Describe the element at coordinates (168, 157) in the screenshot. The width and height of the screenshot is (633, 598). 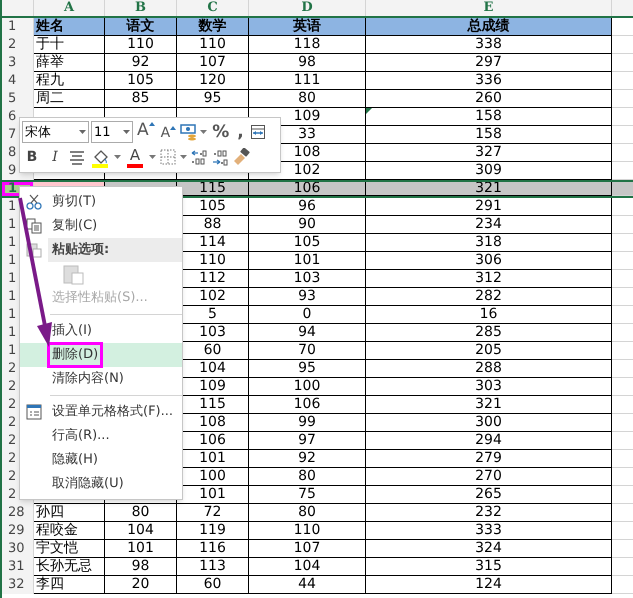
I see `borders-icon` at that location.